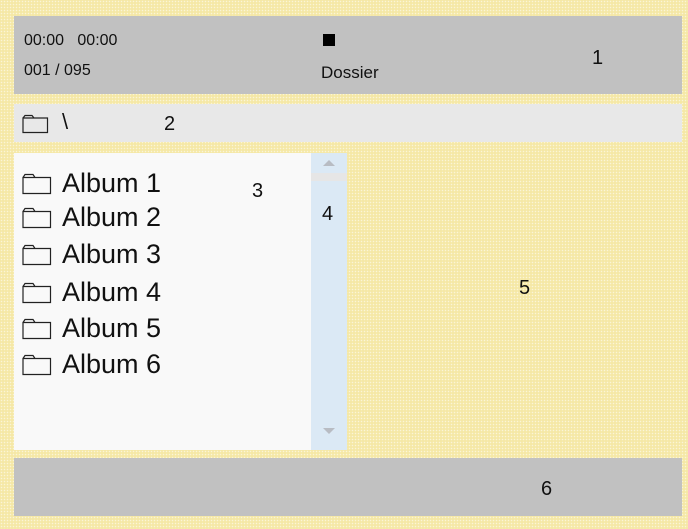 The height and width of the screenshot is (529, 688). I want to click on scroll-thumb, so click(329, 177).